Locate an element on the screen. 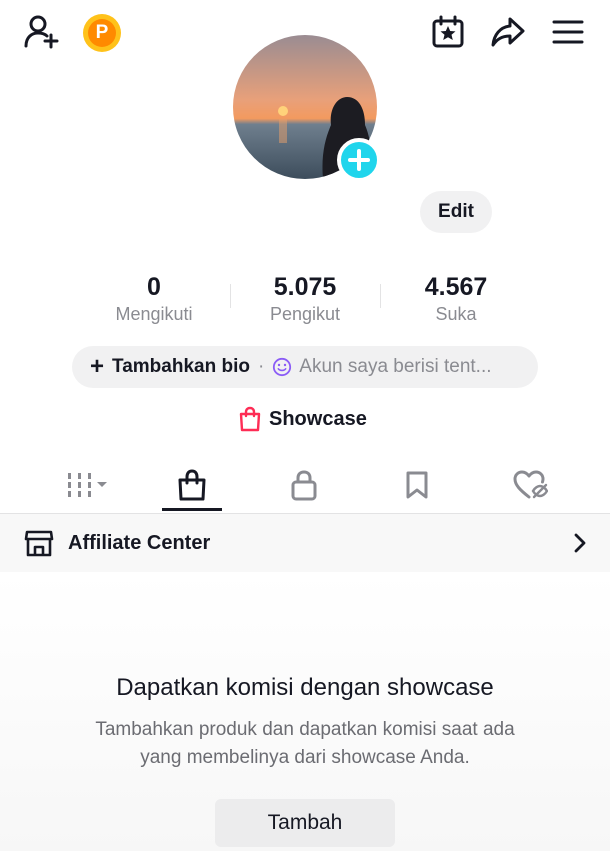  following-stat: 0 Mengikuti is located at coordinates (154, 299).